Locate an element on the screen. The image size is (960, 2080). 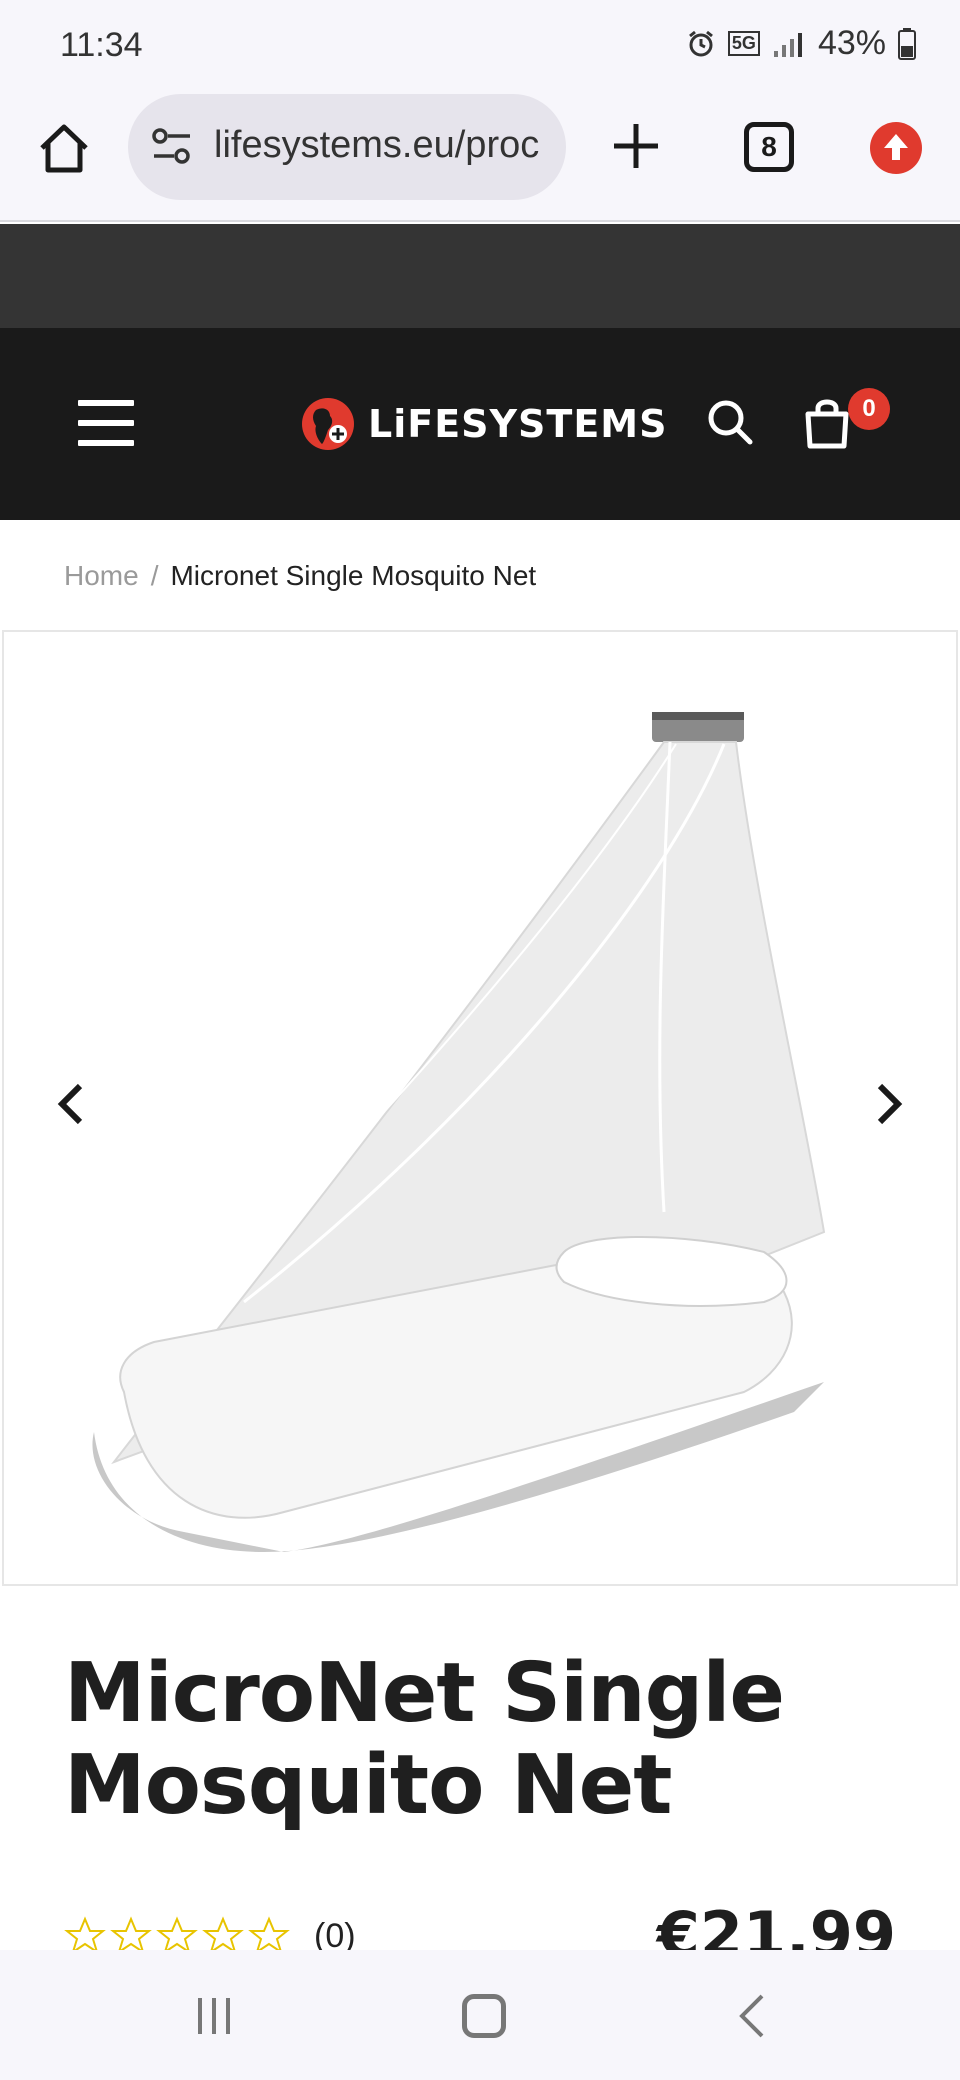
site-logo: LiFESYSTEMS is located at coordinates (483, 424).